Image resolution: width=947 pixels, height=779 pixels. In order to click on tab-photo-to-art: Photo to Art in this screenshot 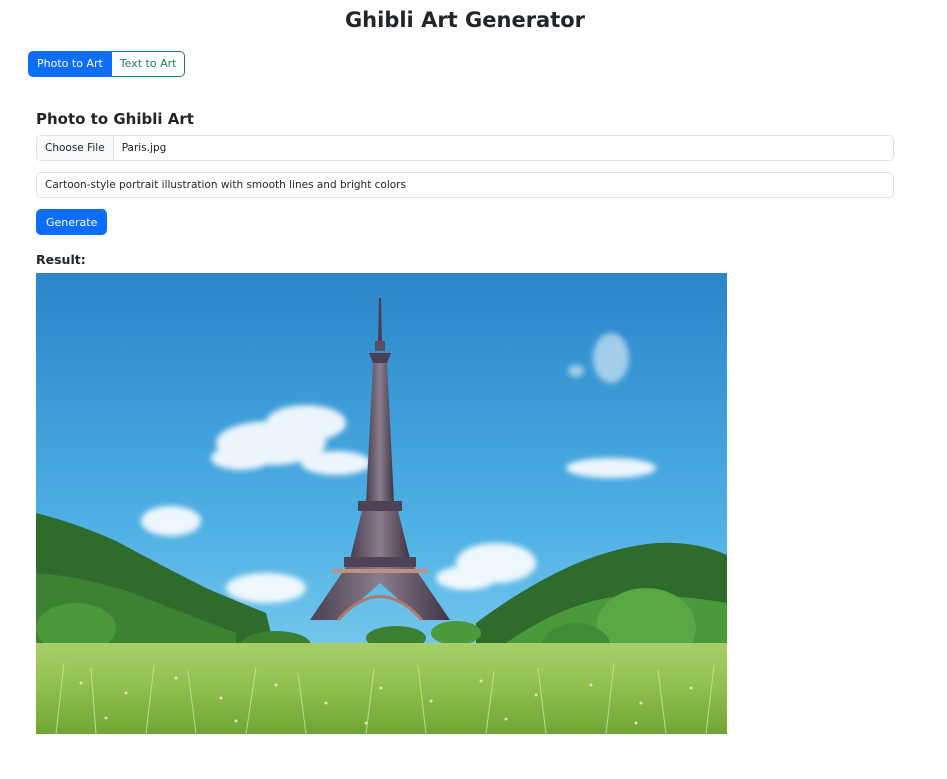, I will do `click(70, 64)`.